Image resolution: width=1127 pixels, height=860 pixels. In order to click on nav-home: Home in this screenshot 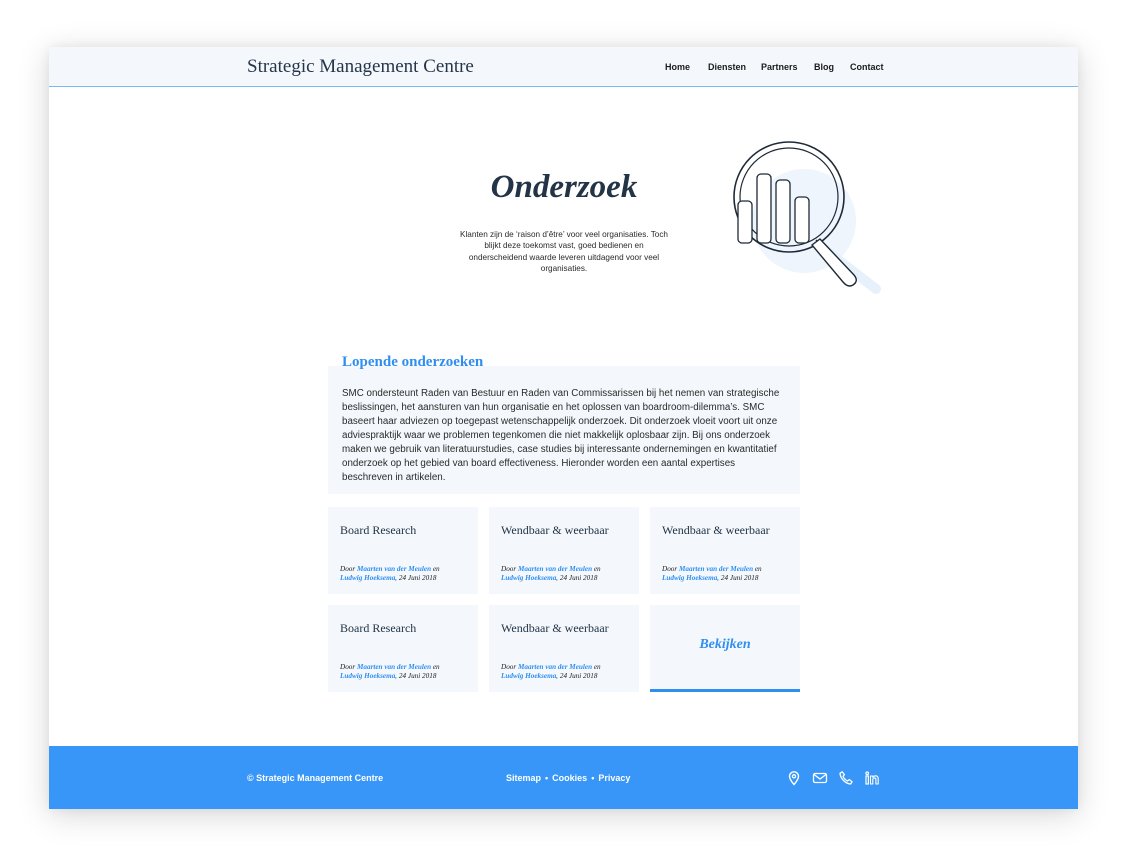, I will do `click(677, 67)`.